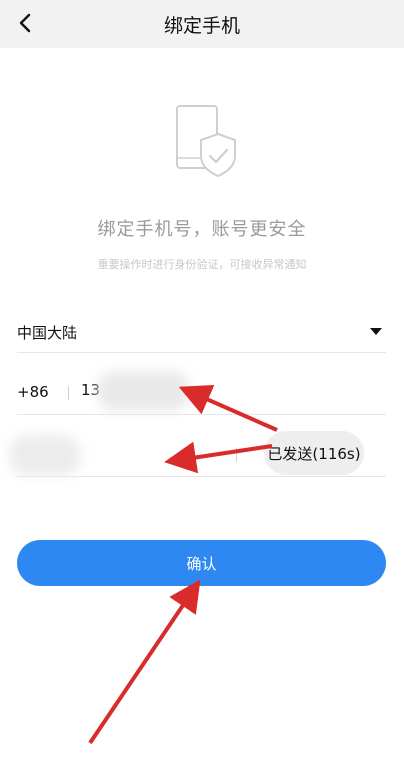 The height and width of the screenshot is (767, 404). I want to click on caret-down-icon, so click(376, 331).